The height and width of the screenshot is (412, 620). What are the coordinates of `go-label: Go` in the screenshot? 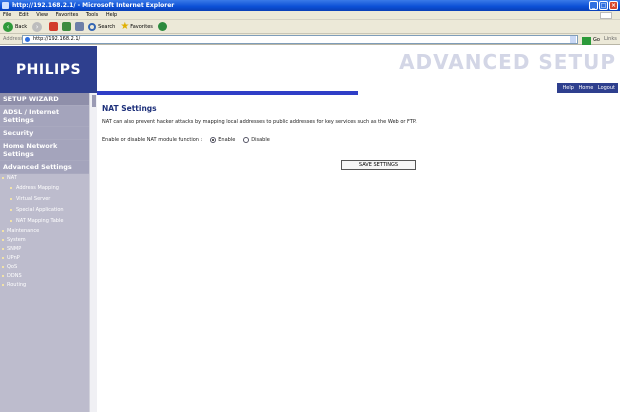 It's located at (596, 40).